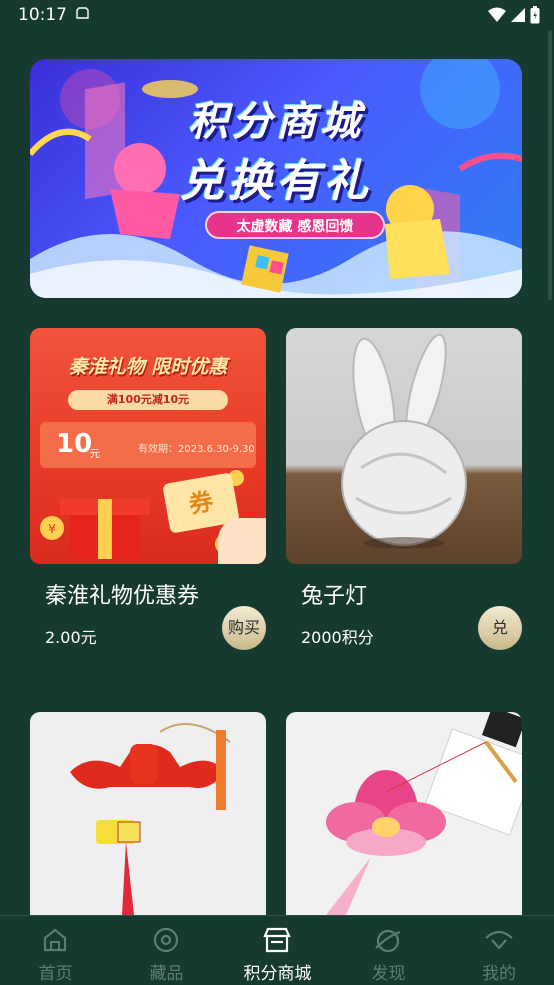  Describe the element at coordinates (334, 594) in the screenshot. I see `product-name: 兔子灯` at that location.